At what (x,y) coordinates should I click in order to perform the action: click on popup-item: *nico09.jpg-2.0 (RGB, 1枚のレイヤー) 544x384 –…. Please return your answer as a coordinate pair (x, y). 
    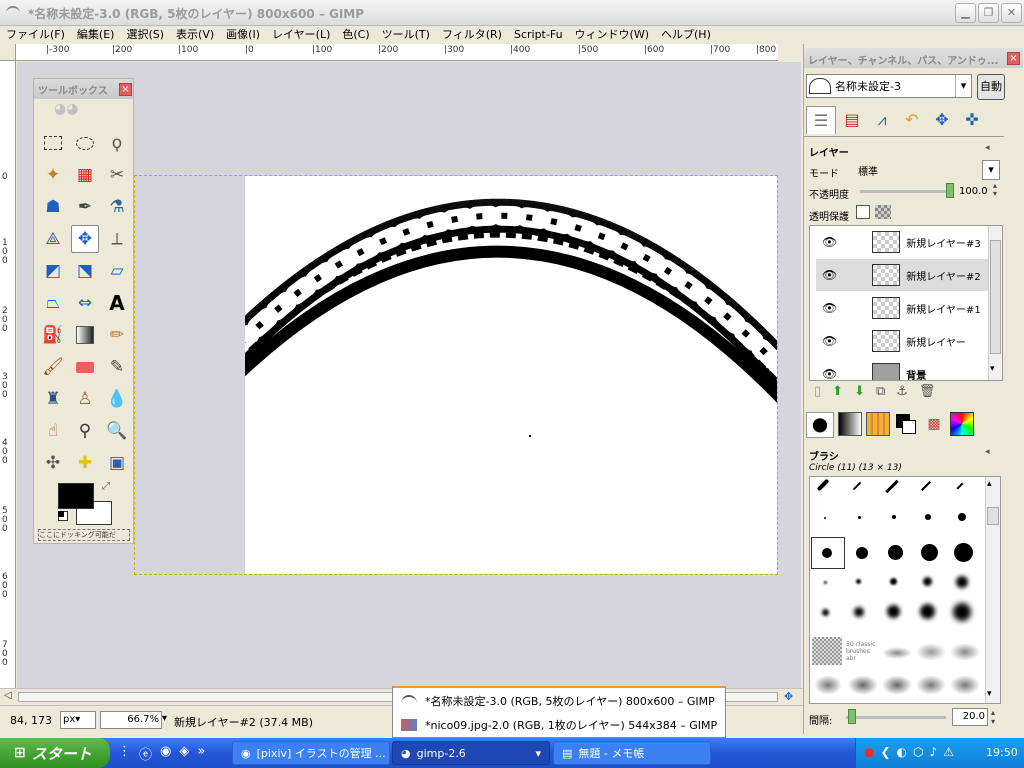
    Looking at the image, I should click on (561, 725).